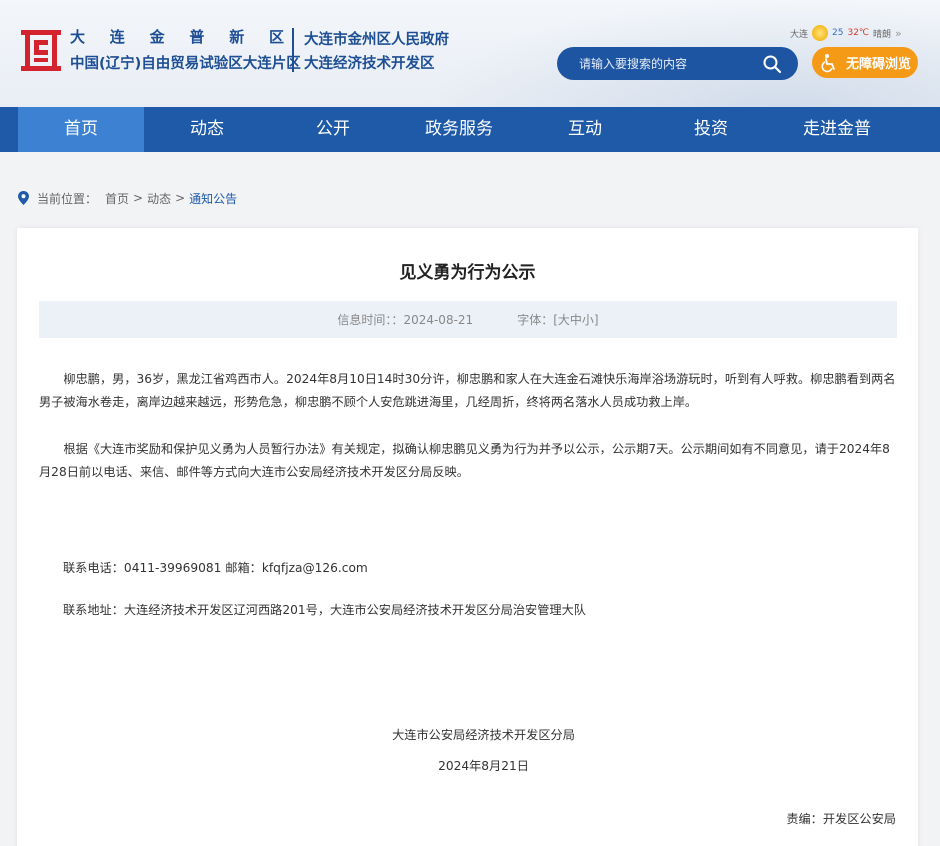 The image size is (940, 846). I want to click on dev-zone-name: 大连经济技术开发区, so click(369, 64).